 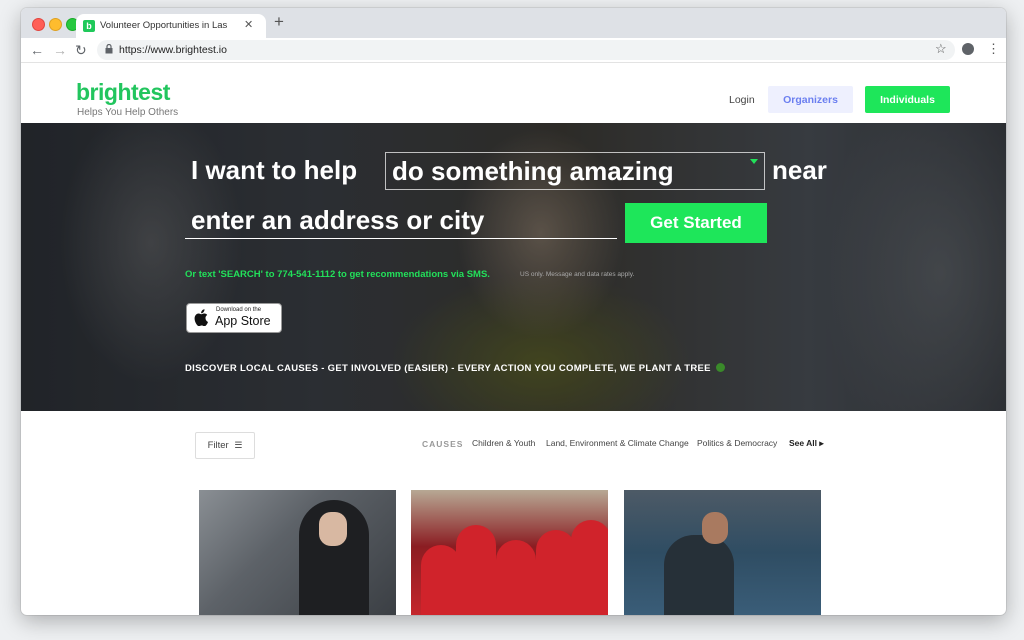 I want to click on cause-children-youth: Children & Youth, so click(x=503, y=443).